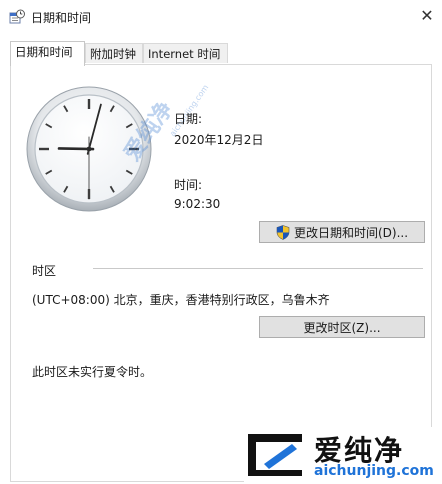  Describe the element at coordinates (188, 119) in the screenshot. I see `date-label: 日期:` at that location.